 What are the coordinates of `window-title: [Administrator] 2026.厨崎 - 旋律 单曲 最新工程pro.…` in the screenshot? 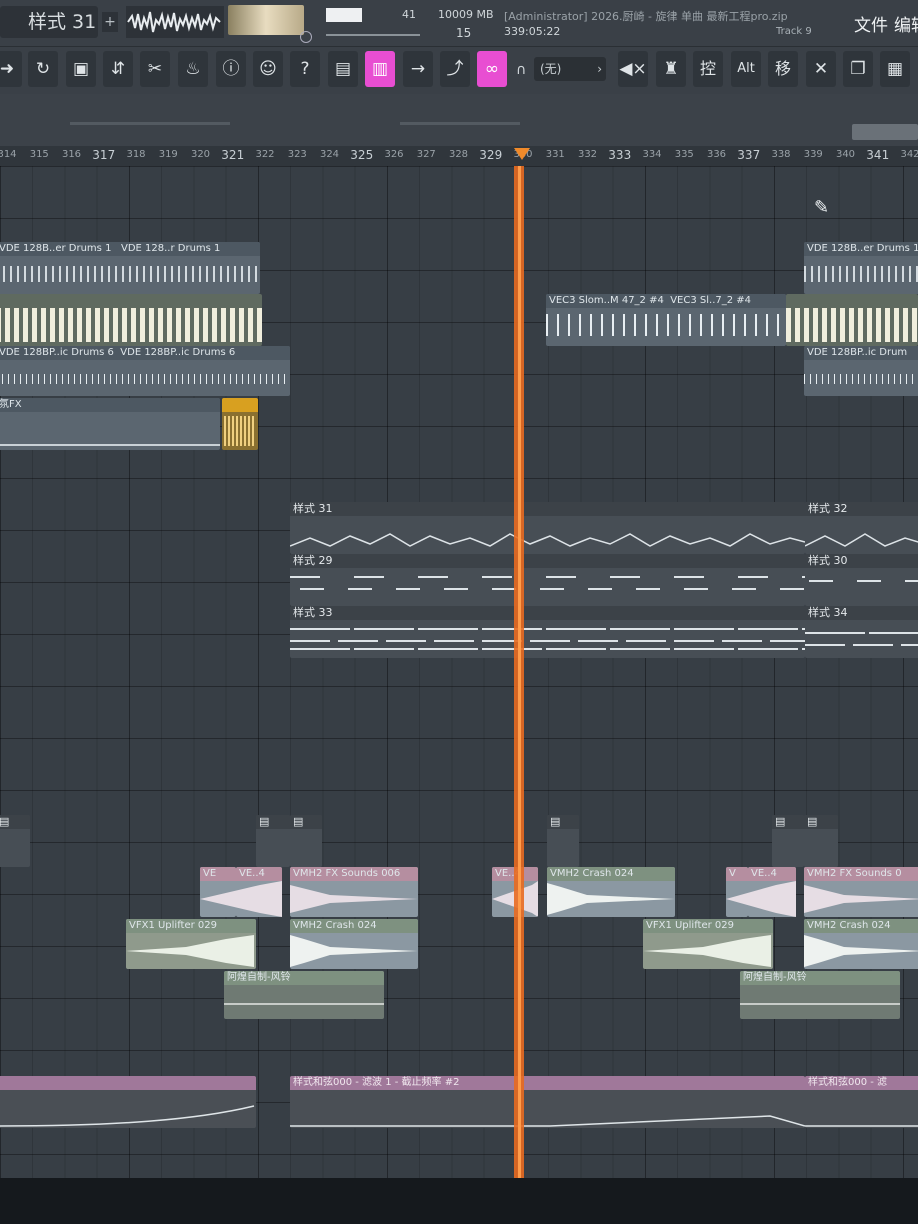 It's located at (646, 16).